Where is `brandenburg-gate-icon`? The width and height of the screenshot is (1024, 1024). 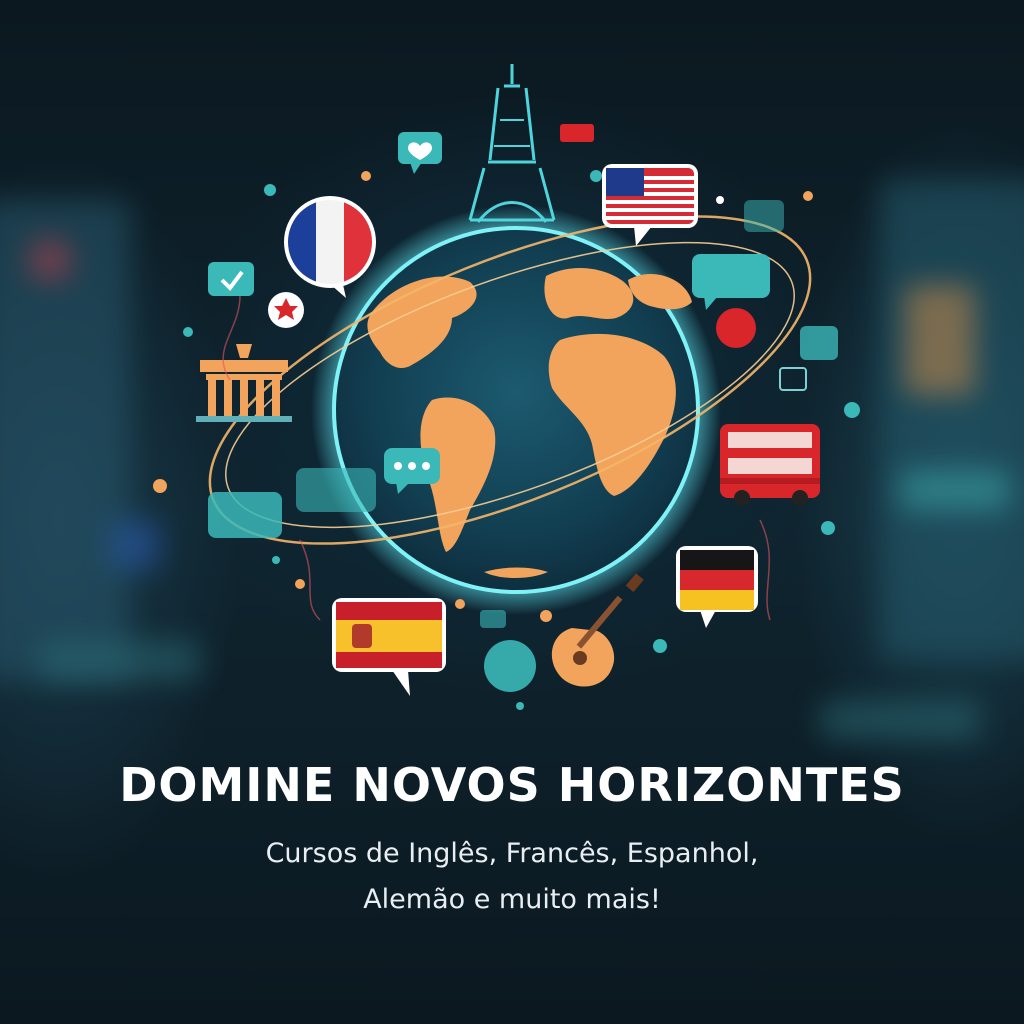 brandenburg-gate-icon is located at coordinates (244, 383).